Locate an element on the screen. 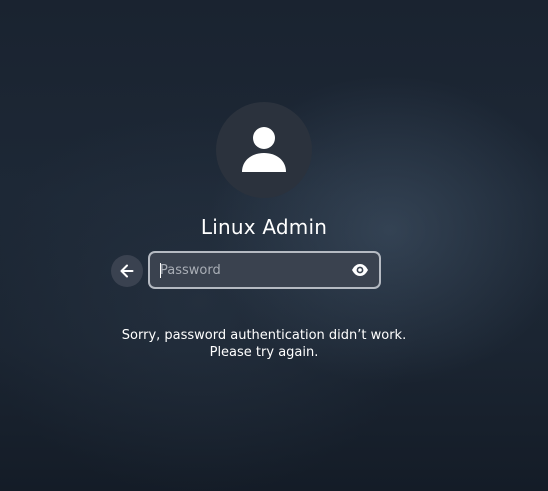 The height and width of the screenshot is (491, 548). arrow-left-icon is located at coordinates (127, 271).